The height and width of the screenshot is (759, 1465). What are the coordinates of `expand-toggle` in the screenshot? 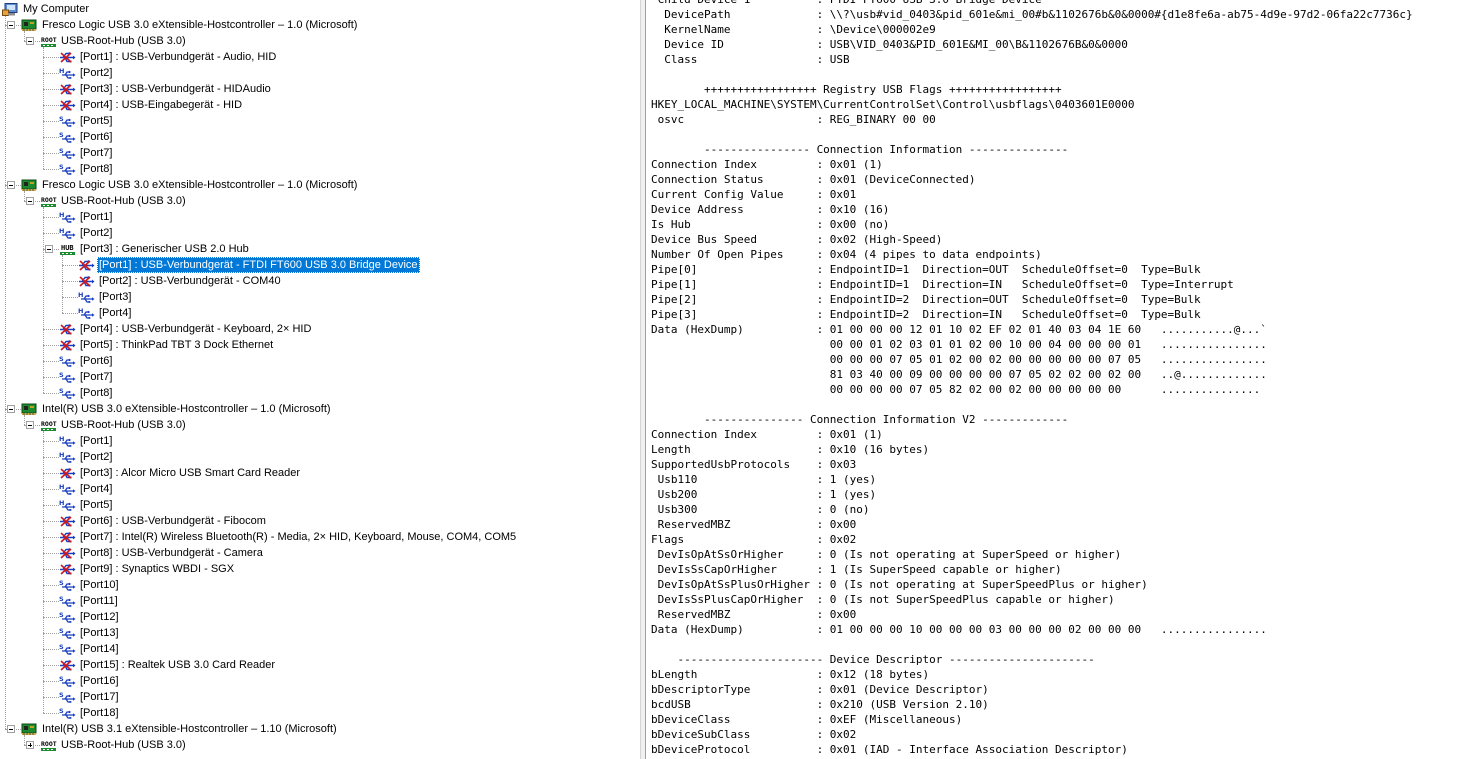 It's located at (30, 745).